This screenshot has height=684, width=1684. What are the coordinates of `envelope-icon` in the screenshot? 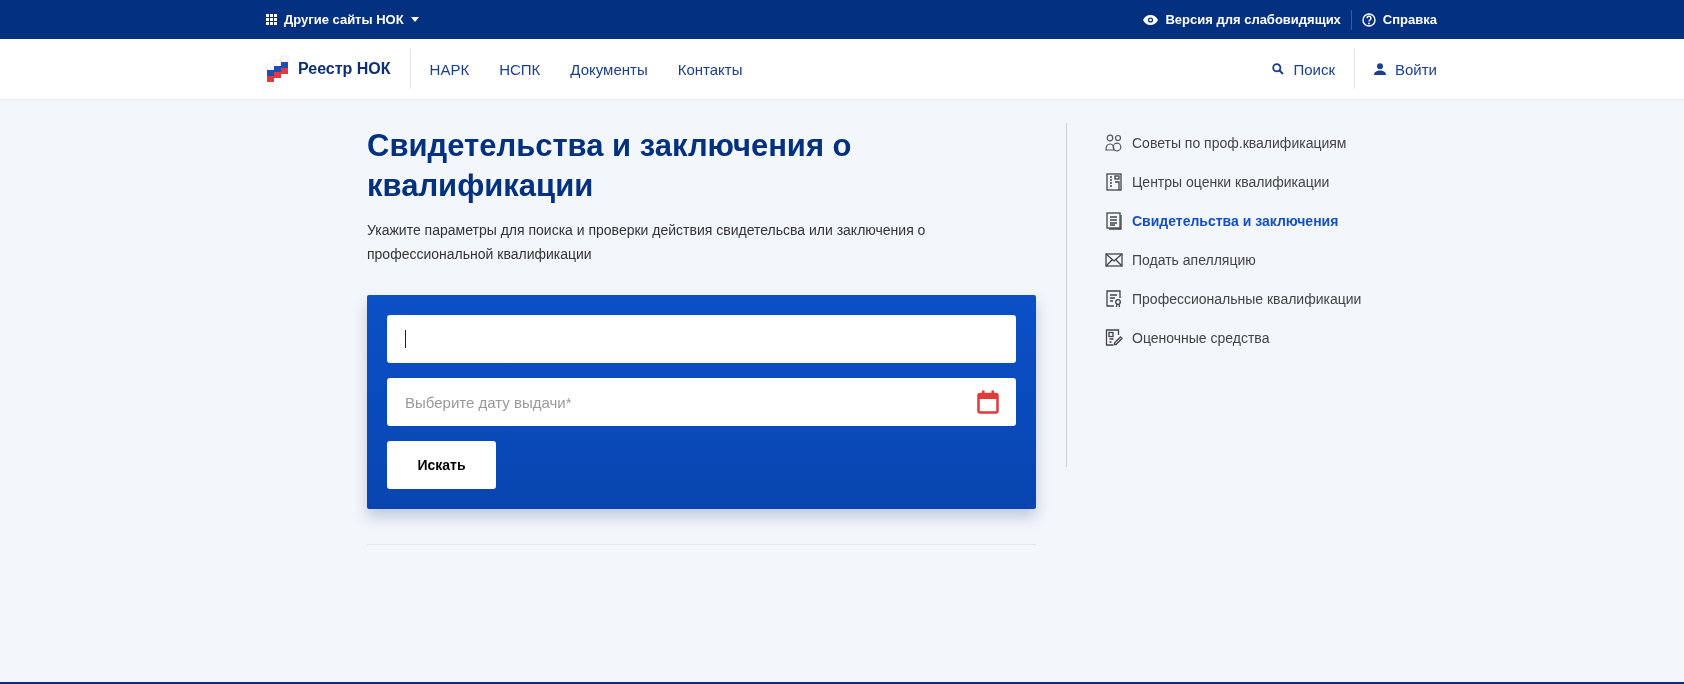 It's located at (1114, 259).